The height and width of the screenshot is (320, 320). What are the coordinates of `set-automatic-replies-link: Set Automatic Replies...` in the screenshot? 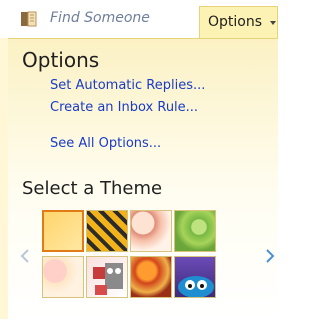 It's located at (127, 85).